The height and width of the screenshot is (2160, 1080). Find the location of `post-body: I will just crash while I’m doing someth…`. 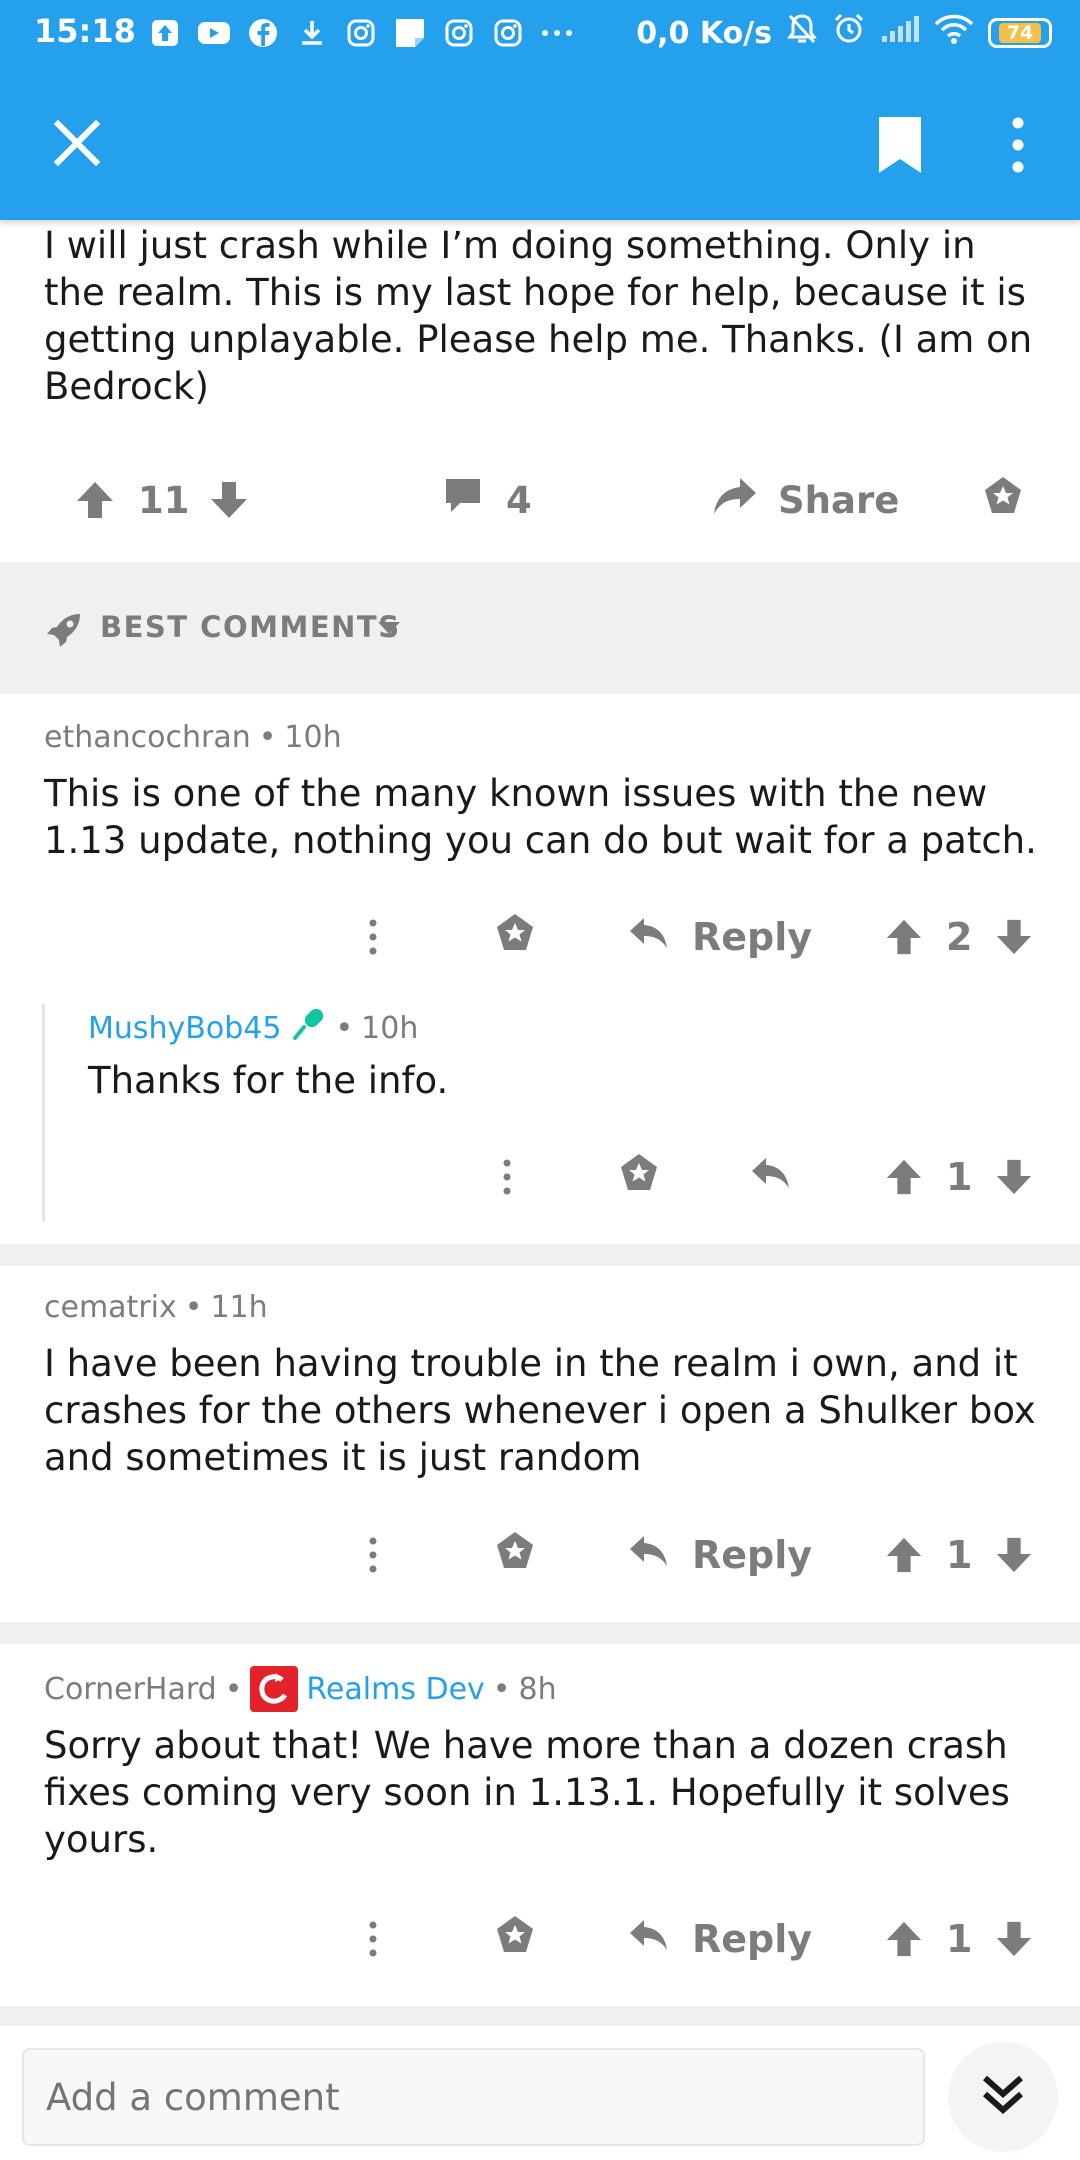

post-body: I will just crash while I’m doing someth… is located at coordinates (538, 316).